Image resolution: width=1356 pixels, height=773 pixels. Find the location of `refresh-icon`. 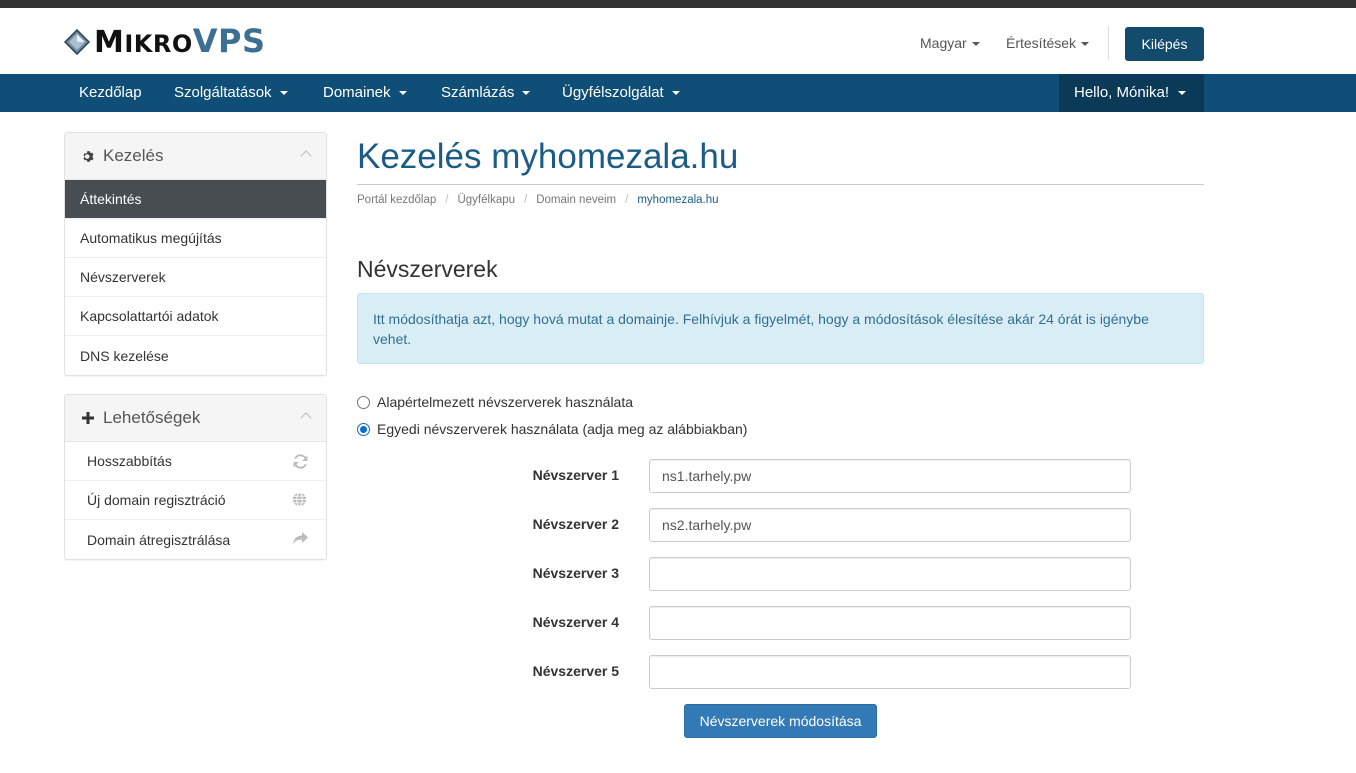

refresh-icon is located at coordinates (300, 461).